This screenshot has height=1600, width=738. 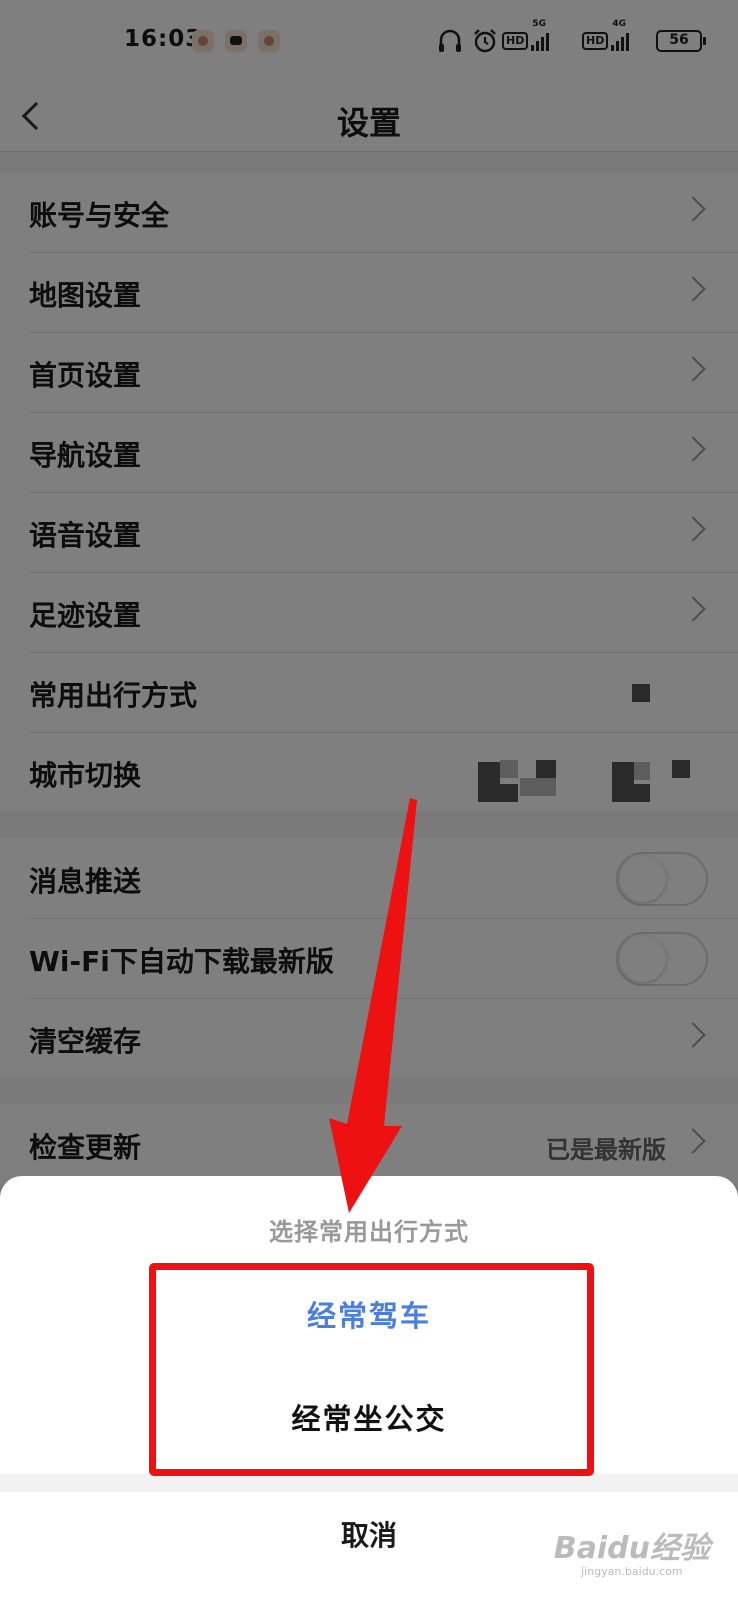 I want to click on watermark-brand: Baidu经验, so click(x=631, y=1548).